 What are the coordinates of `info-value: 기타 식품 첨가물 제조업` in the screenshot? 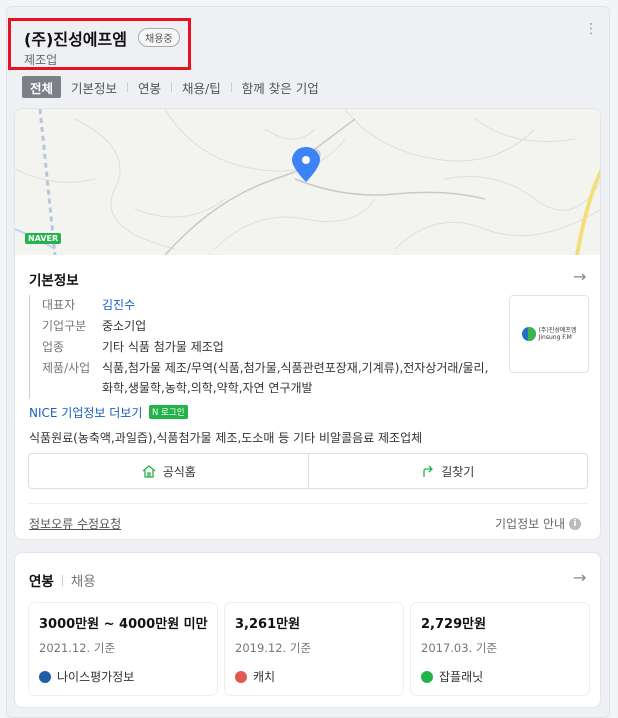 It's located at (163, 347).